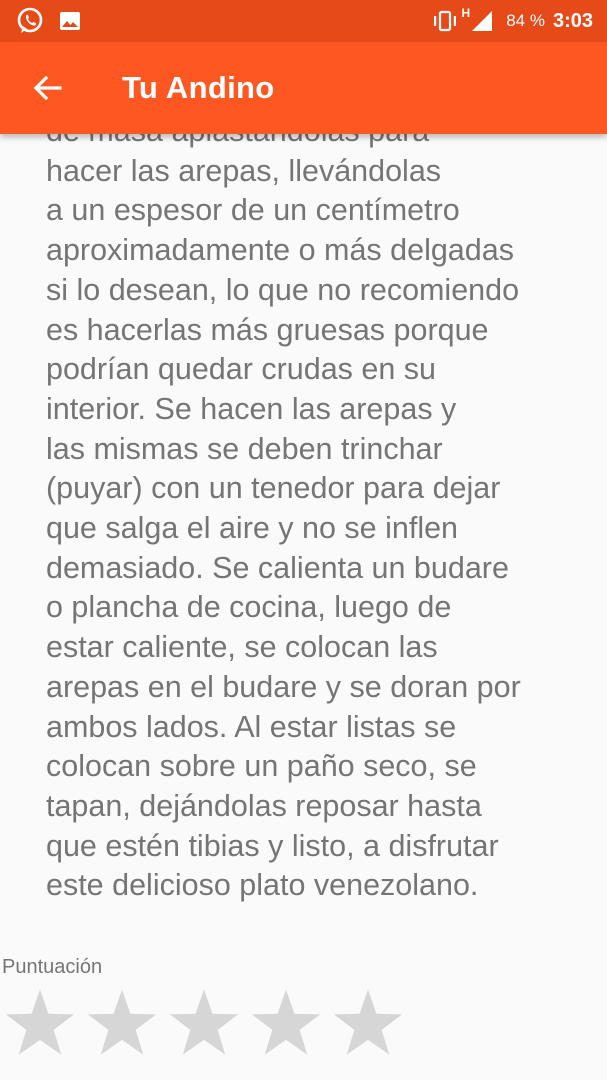 The image size is (607, 1080). Describe the element at coordinates (572, 20) in the screenshot. I see `clock: 3:03` at that location.